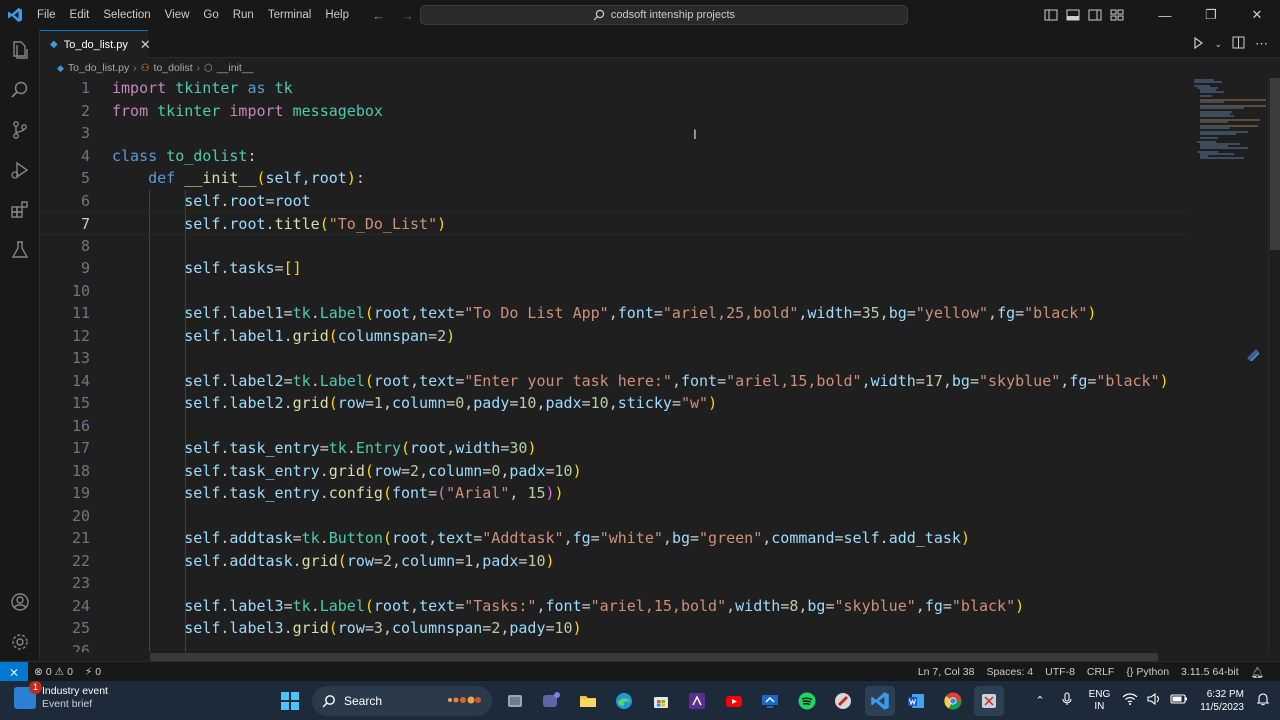  Describe the element at coordinates (1117, 15) in the screenshot. I see `customize-layout-icon` at that location.